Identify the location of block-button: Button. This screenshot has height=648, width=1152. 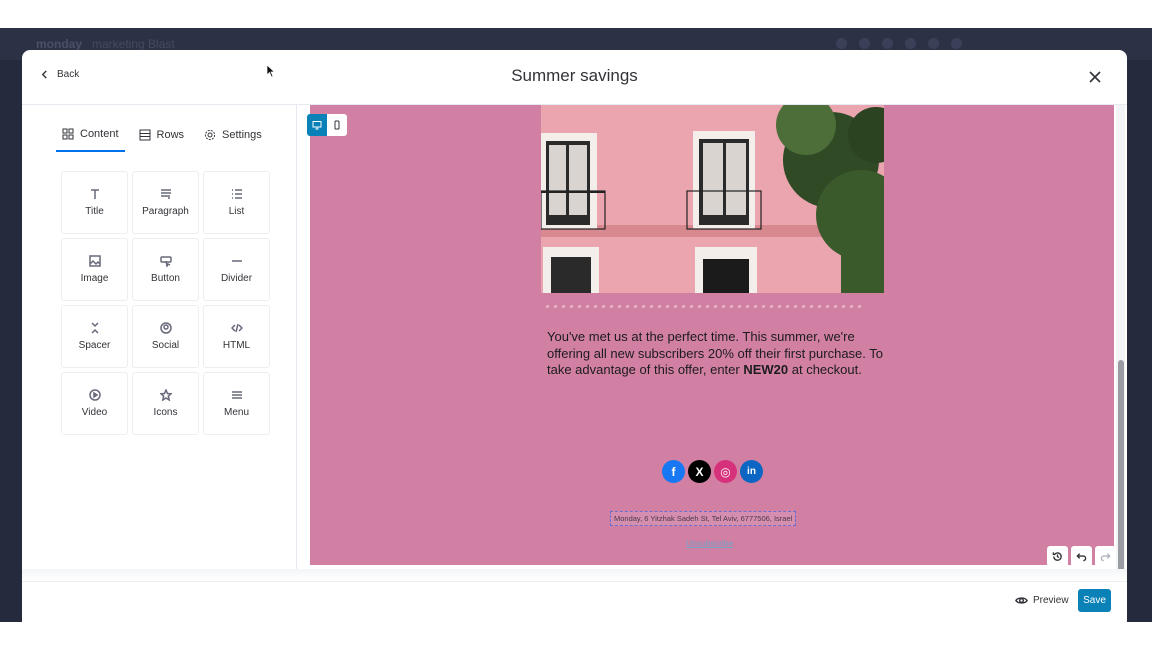
(165, 269).